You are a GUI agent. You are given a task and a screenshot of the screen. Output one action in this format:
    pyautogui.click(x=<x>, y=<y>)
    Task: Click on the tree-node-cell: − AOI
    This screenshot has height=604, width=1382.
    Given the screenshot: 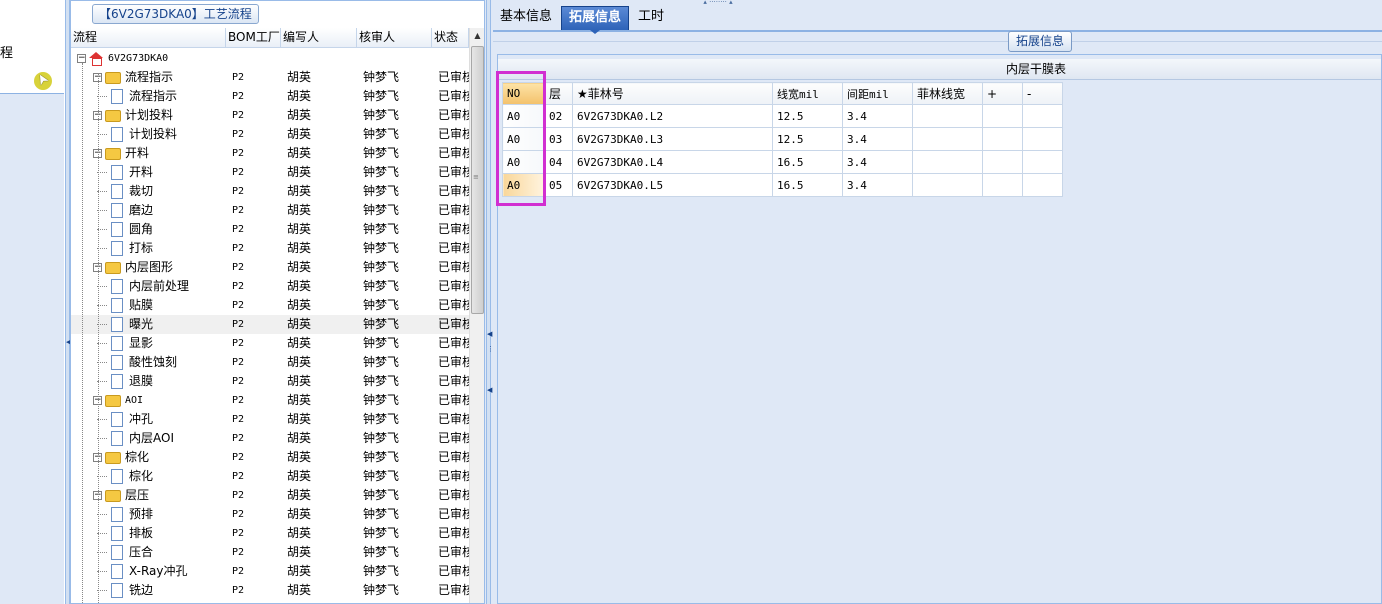 What is the action you would take?
    pyautogui.click(x=148, y=400)
    